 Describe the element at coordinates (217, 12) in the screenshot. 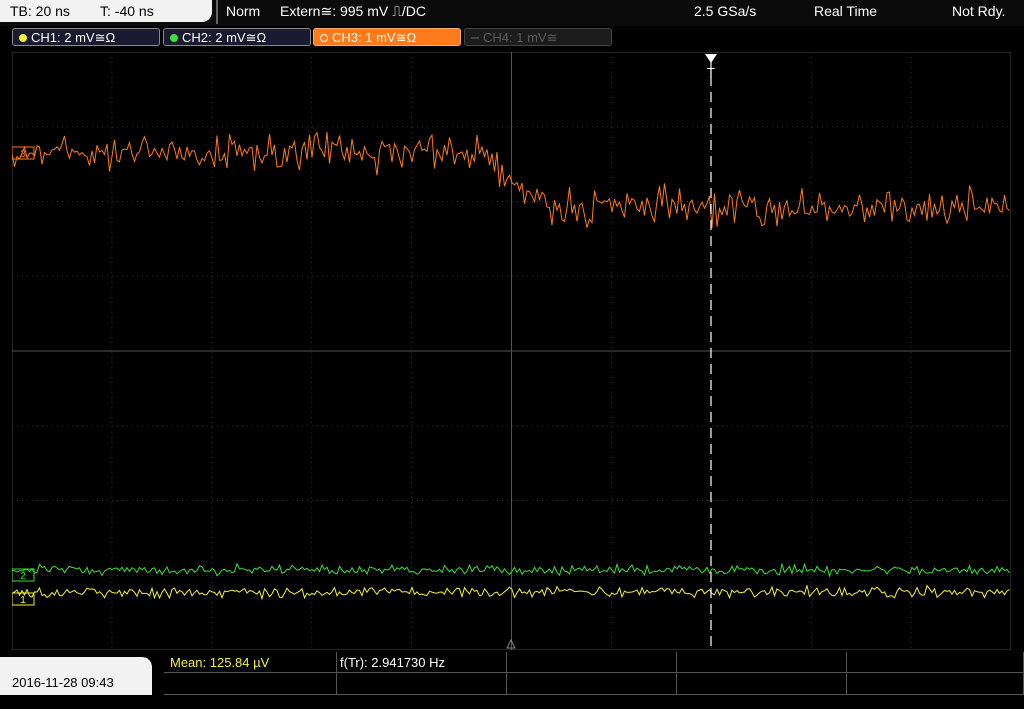

I see `status-separator` at that location.